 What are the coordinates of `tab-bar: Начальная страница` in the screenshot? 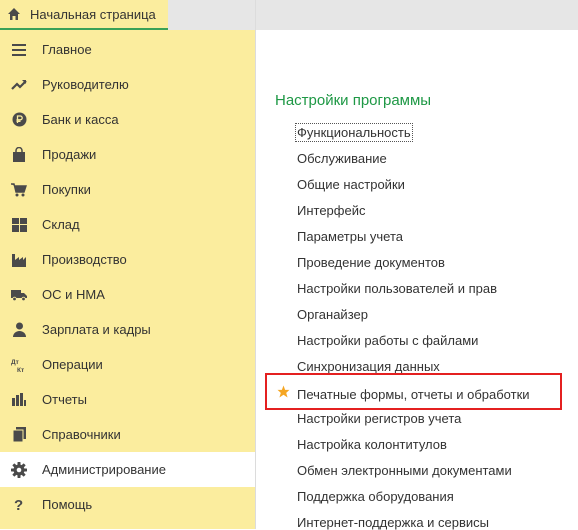 It's located at (289, 15).